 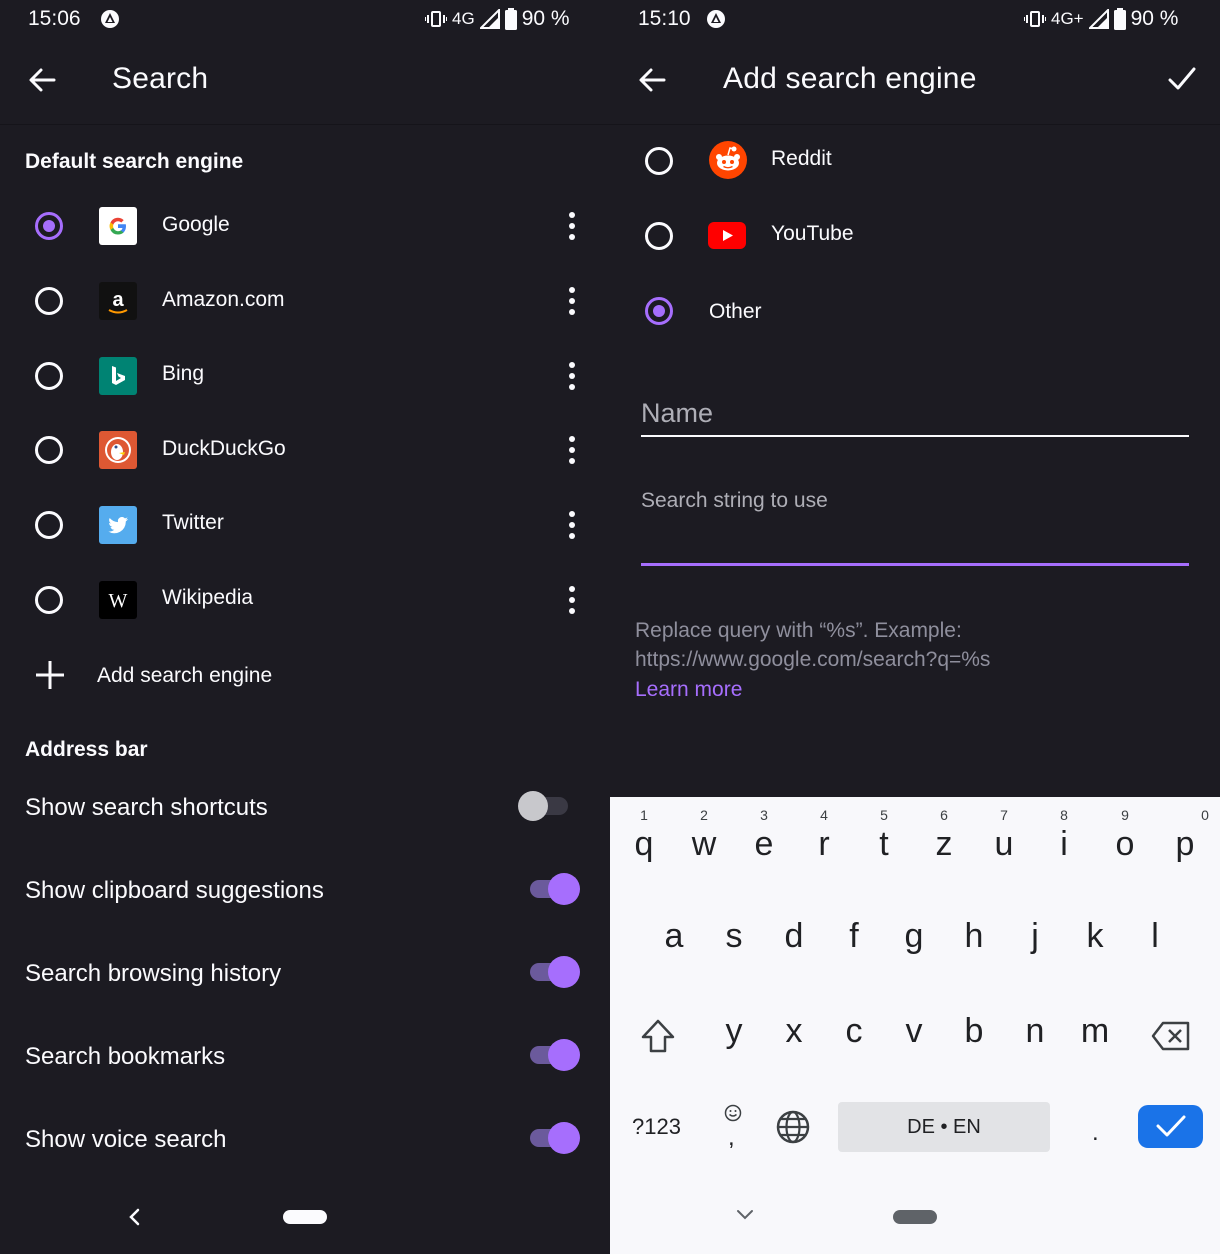 What do you see at coordinates (1155, 932) in the screenshot?
I see `key-l: l` at bounding box center [1155, 932].